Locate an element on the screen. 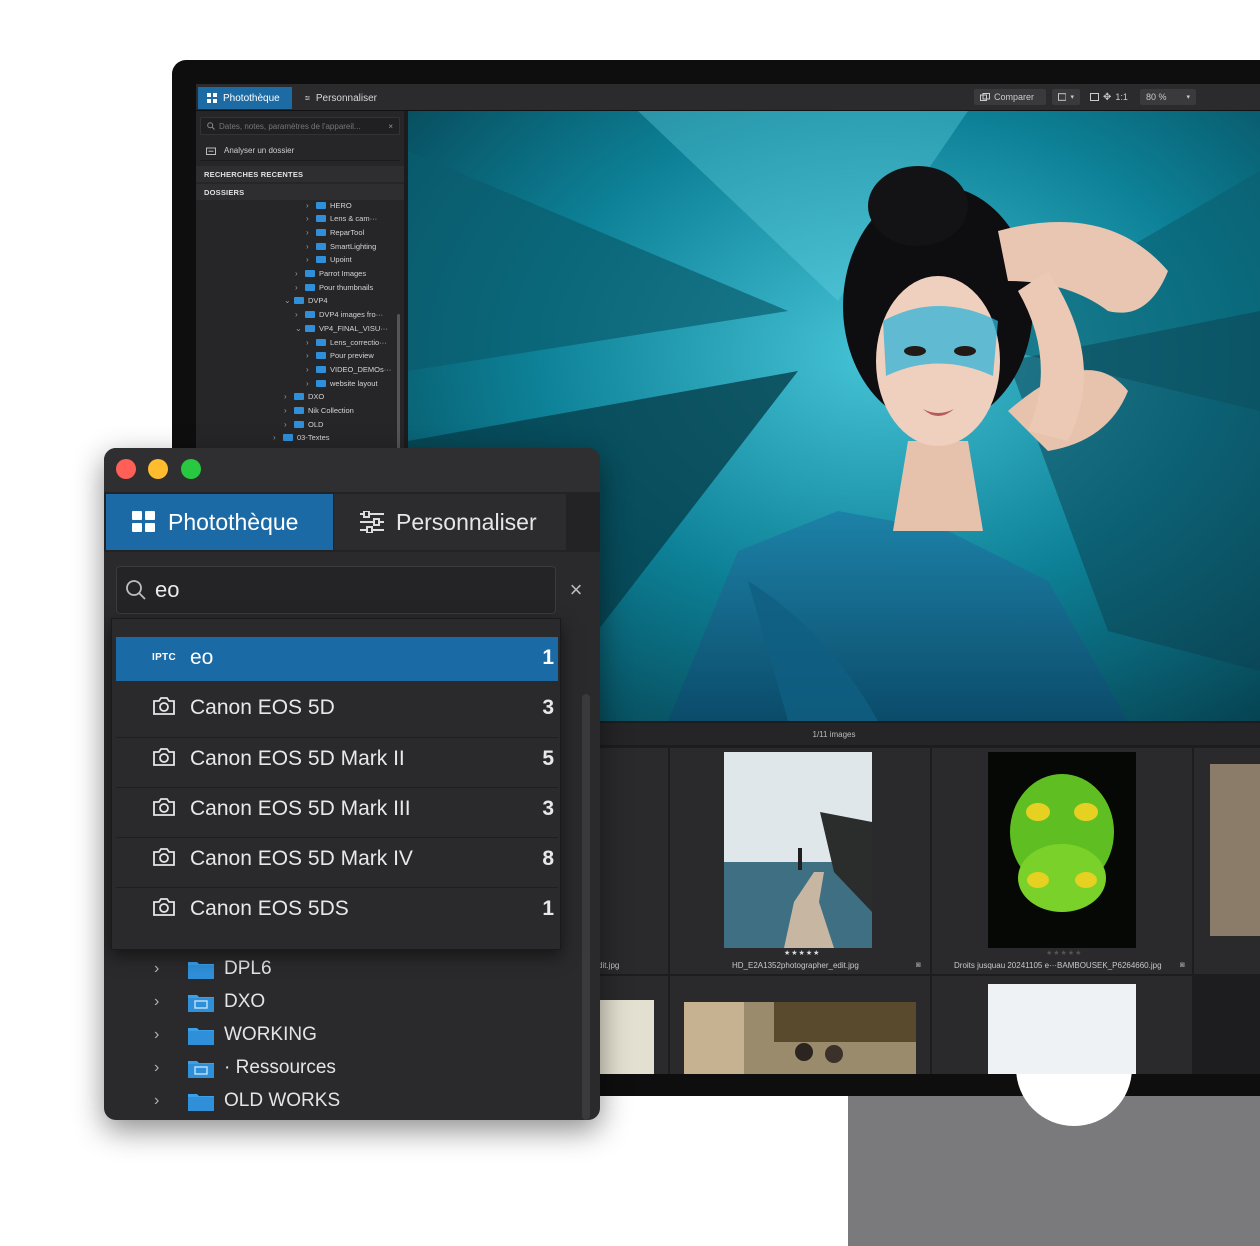  main-folder-item: › Nik Collection is located at coordinates (319, 411).